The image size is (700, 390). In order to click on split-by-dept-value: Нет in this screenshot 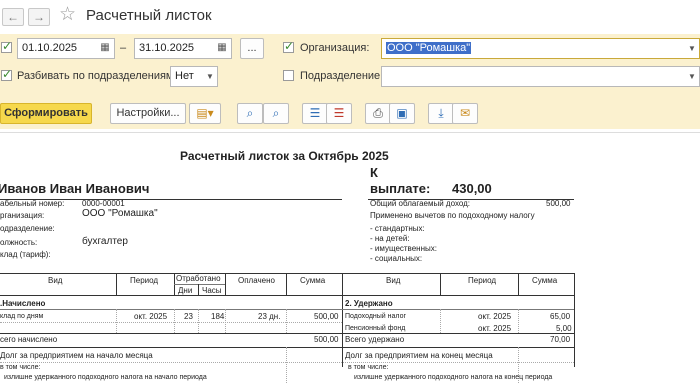, I will do `click(184, 76)`.